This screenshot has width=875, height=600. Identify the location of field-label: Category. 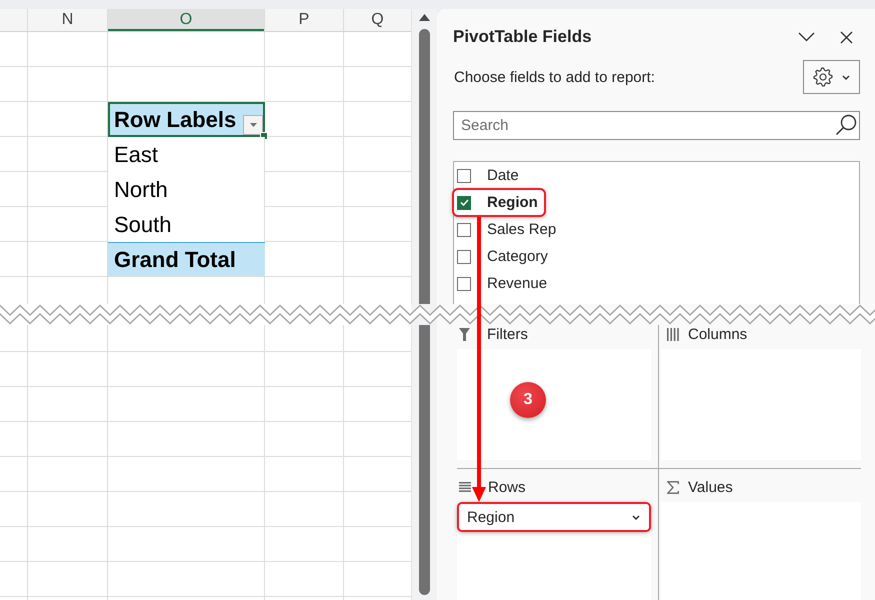
(517, 256).